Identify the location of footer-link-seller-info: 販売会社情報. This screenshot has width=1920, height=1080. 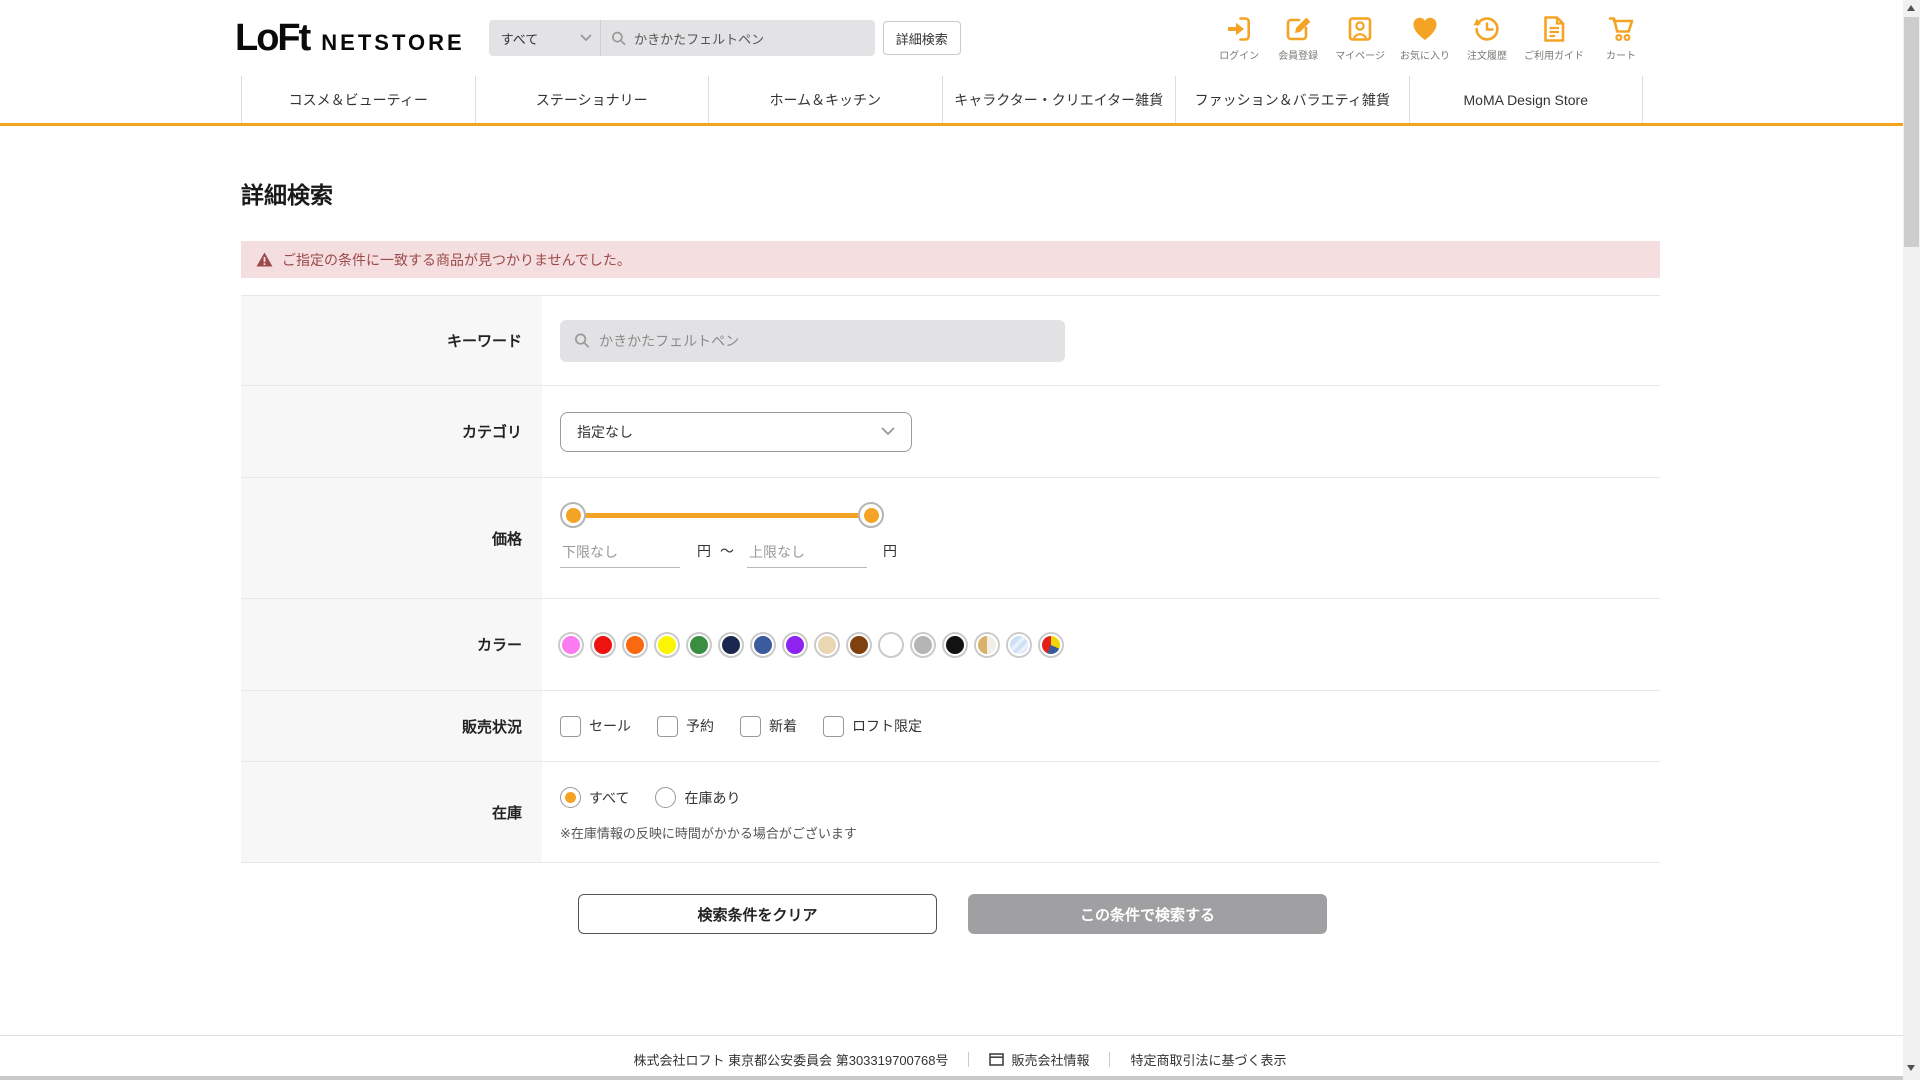
(1039, 1059).